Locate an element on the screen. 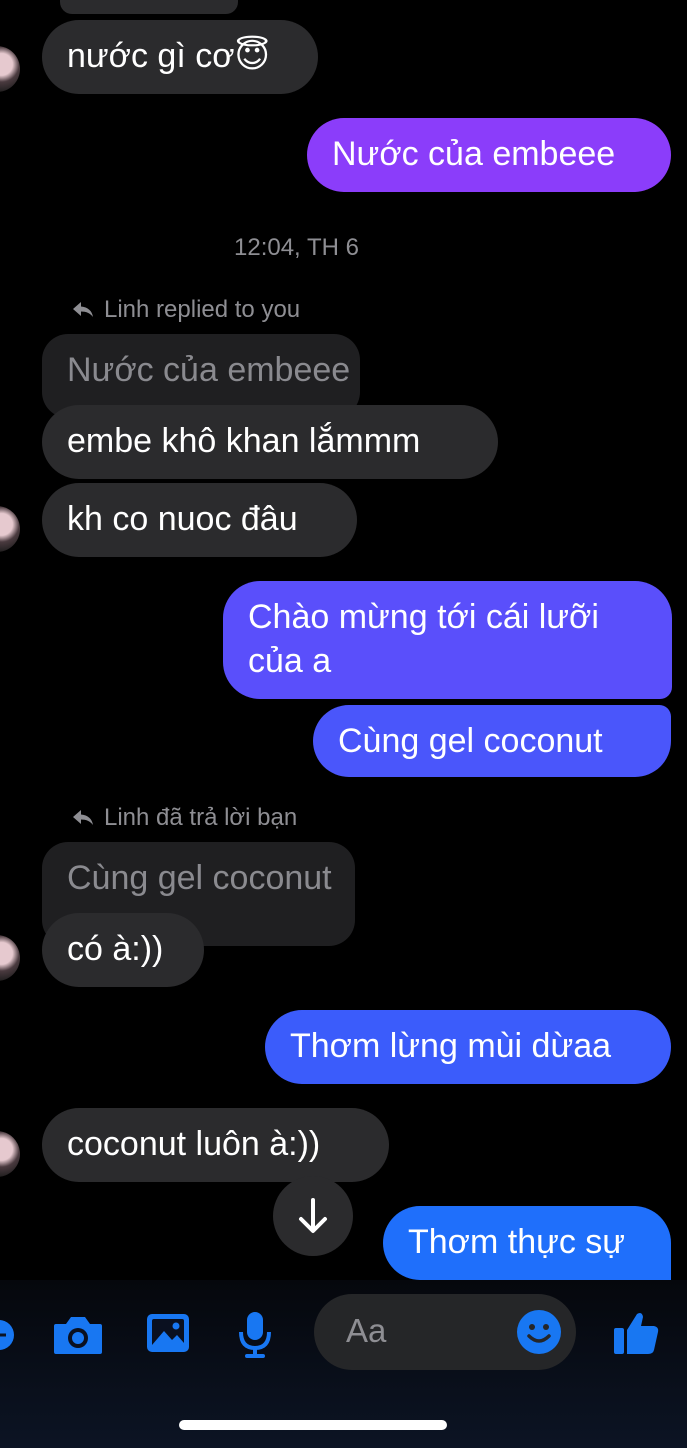 The image size is (687, 1448). thumbs-up-icon is located at coordinates (636, 1333).